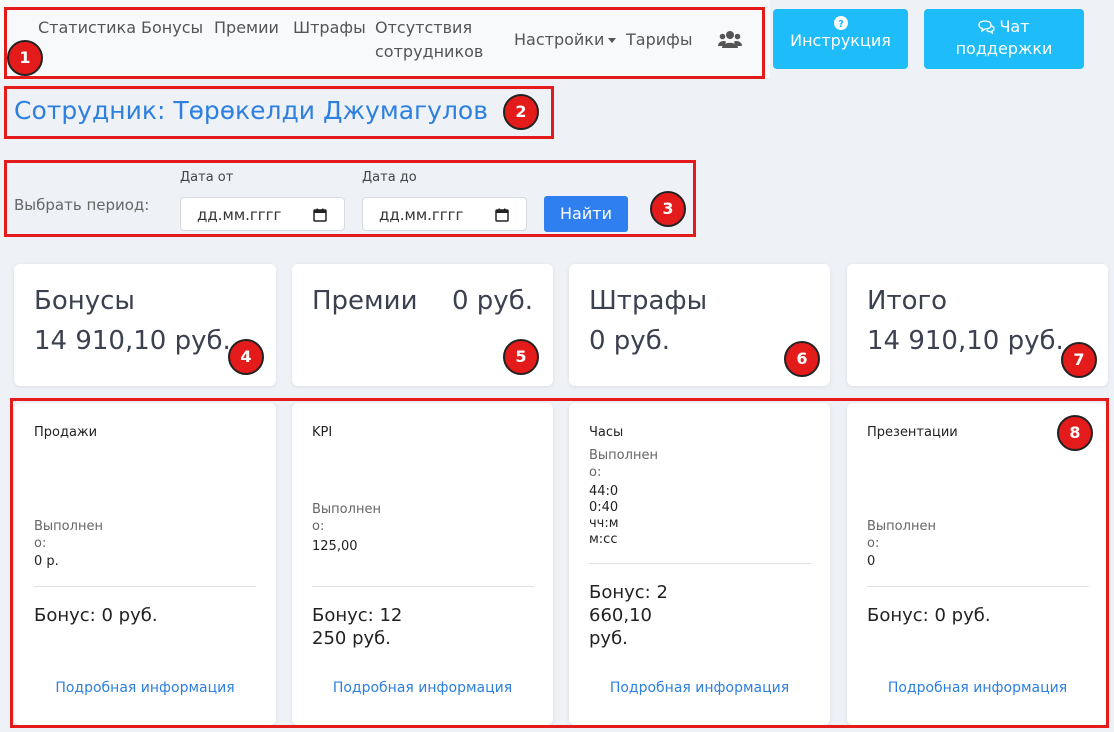 The height and width of the screenshot is (732, 1114). Describe the element at coordinates (1075, 433) in the screenshot. I see `annotation-badge: 8` at that location.